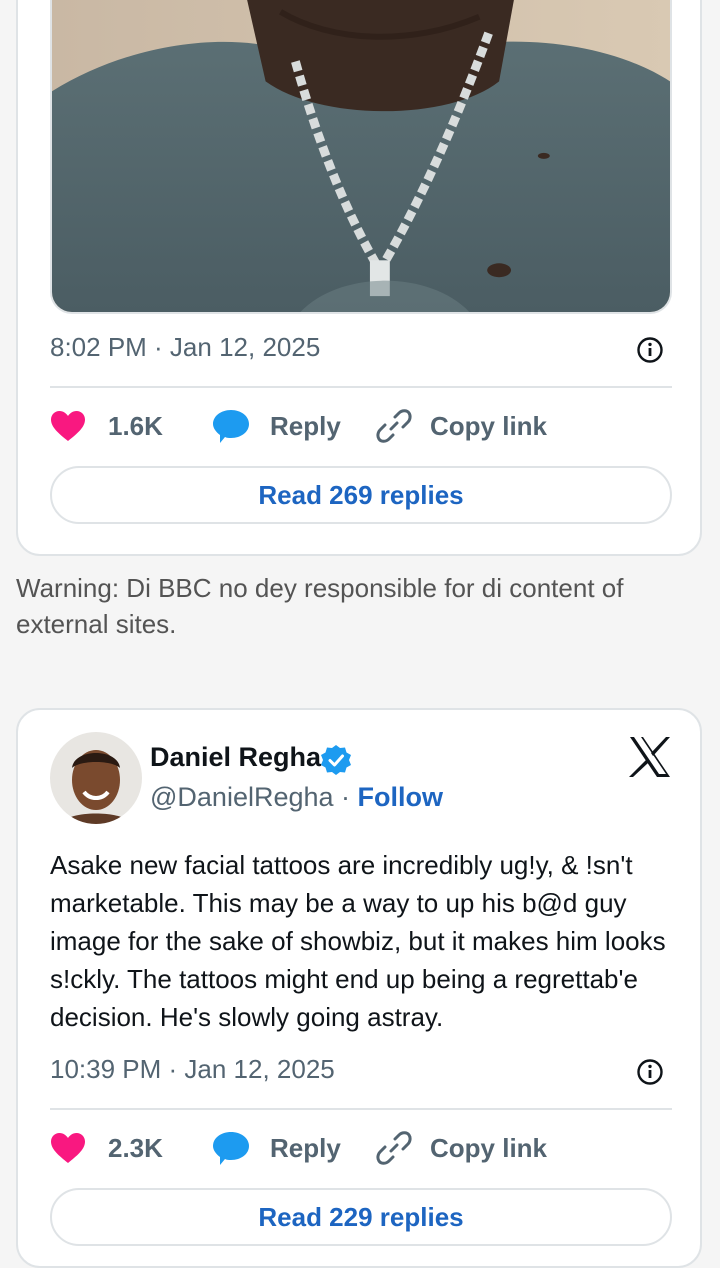  Describe the element at coordinates (192, 1069) in the screenshot. I see `tweet-timestamp: 10:39 PM · Jan 12, 2025` at that location.